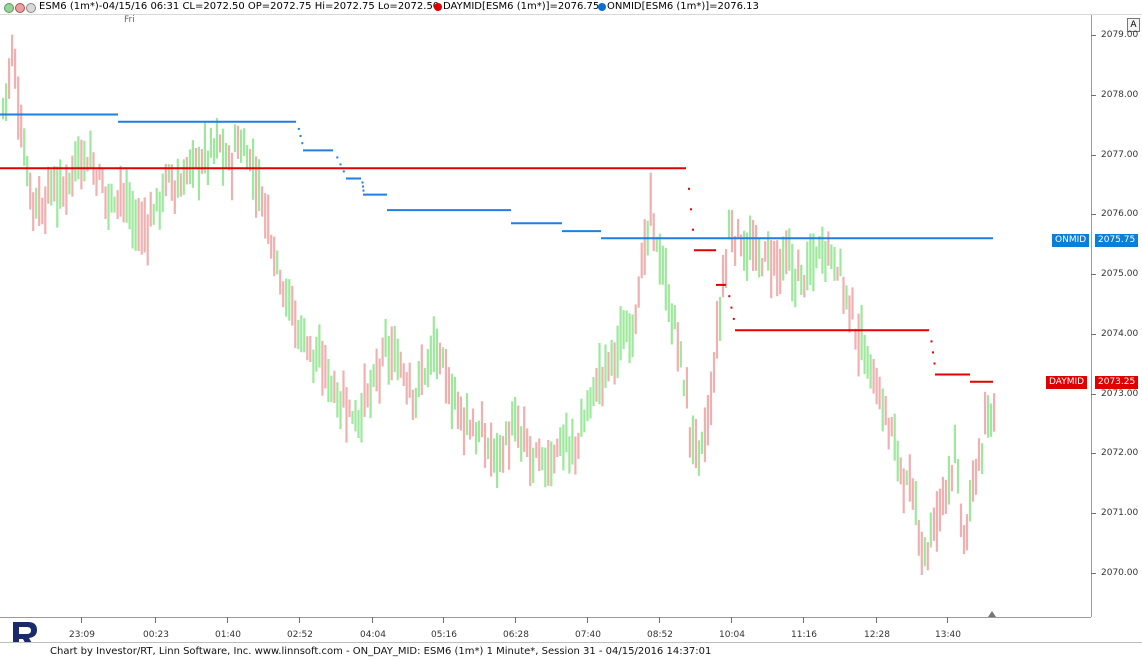 This screenshot has width=1142, height=660. I want to click on status-green-icon, so click(9, 8).